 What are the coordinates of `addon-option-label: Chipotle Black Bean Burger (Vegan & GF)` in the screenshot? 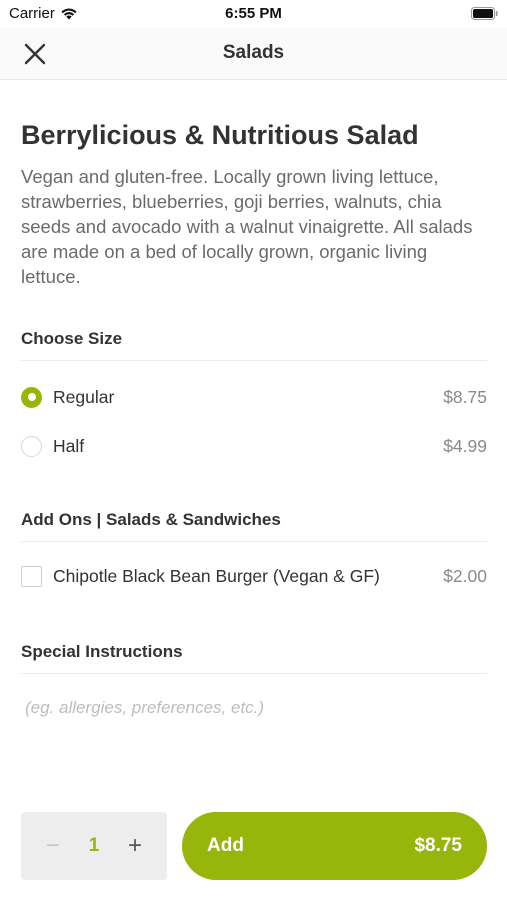 It's located at (216, 575).